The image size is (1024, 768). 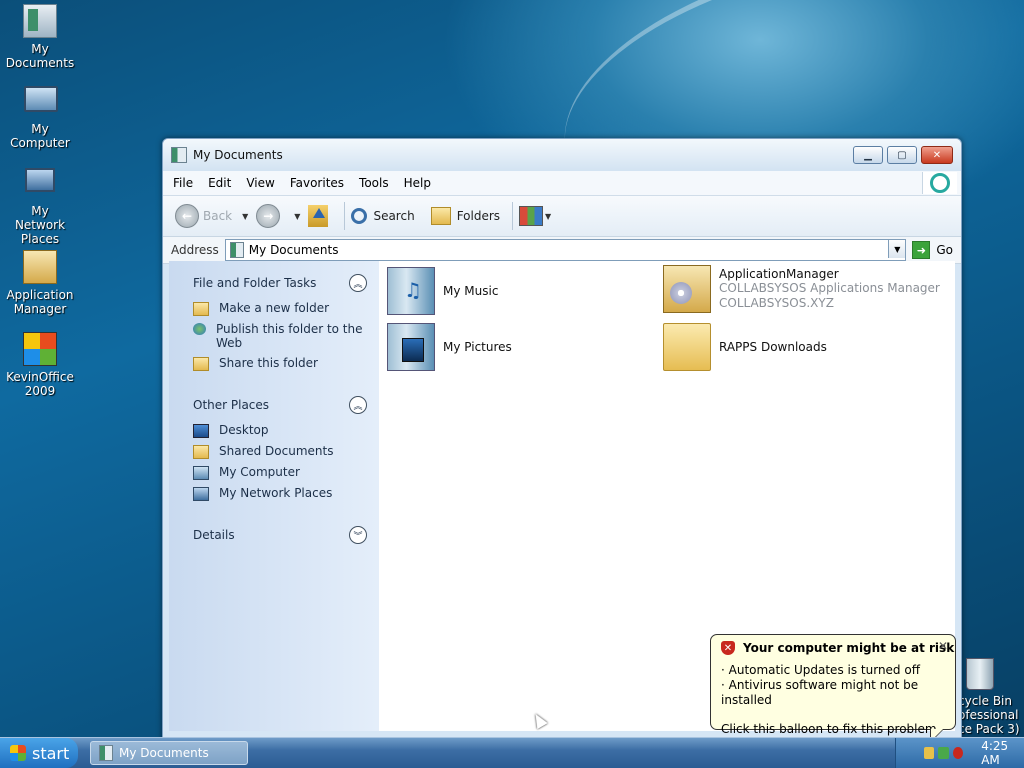 What do you see at coordinates (374, 183) in the screenshot?
I see `menu-tools: Tools` at bounding box center [374, 183].